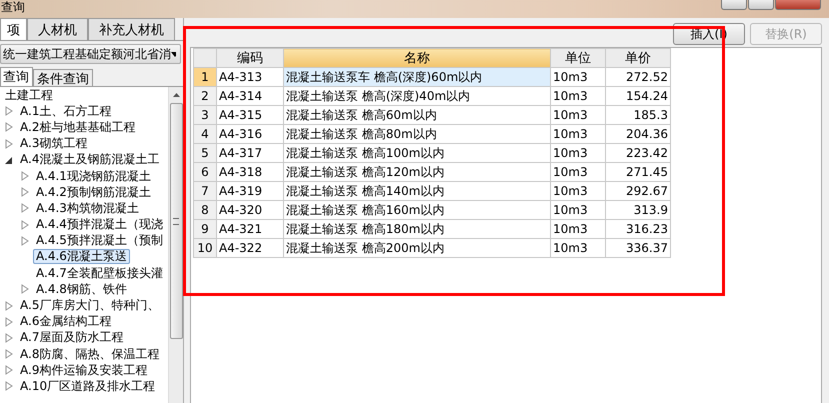 The image size is (829, 403). What do you see at coordinates (65, 322) in the screenshot?
I see `tree-item: A.6金属结构工程` at bounding box center [65, 322].